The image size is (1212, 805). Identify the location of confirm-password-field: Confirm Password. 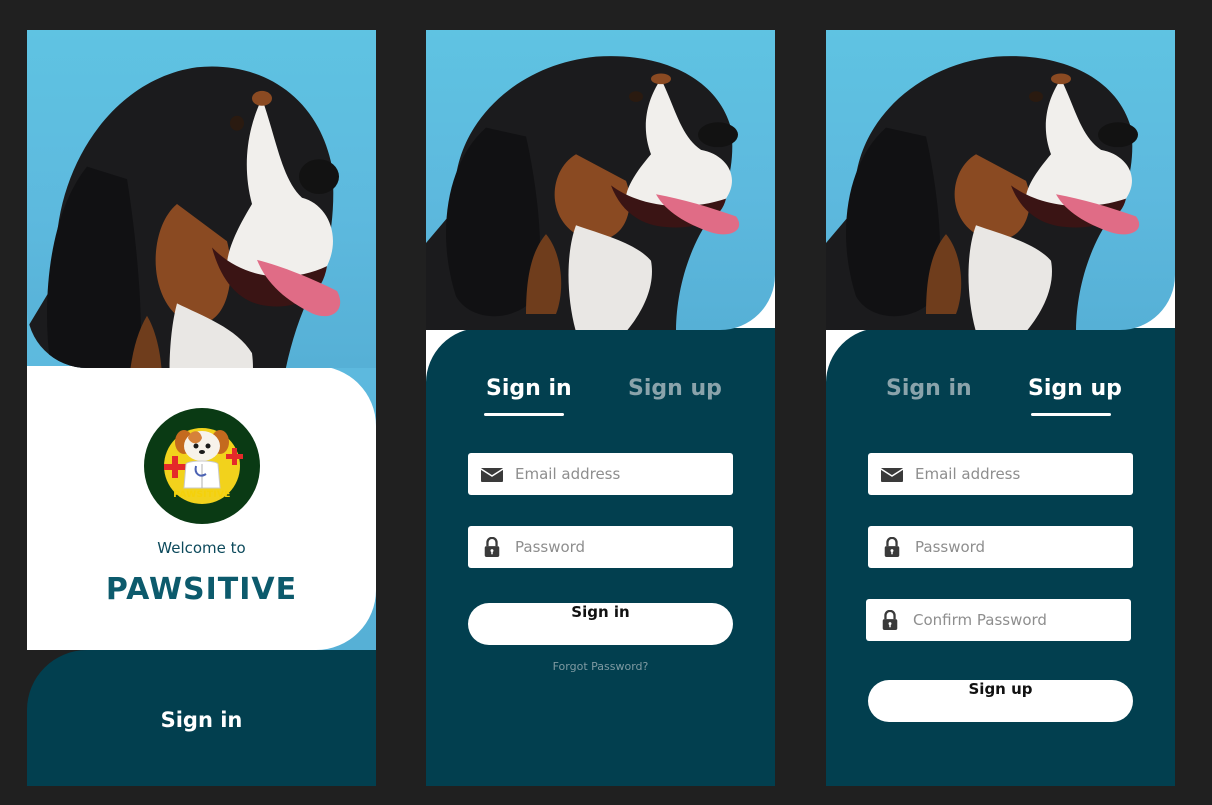
(998, 620).